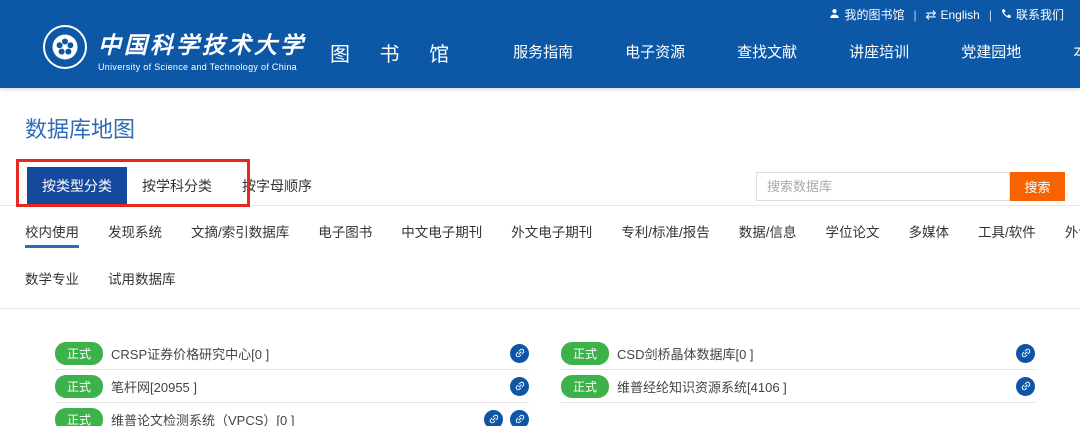 Image resolution: width=1080 pixels, height=426 pixels. What do you see at coordinates (80, 129) in the screenshot?
I see `page-title: 数据库地图` at bounding box center [80, 129].